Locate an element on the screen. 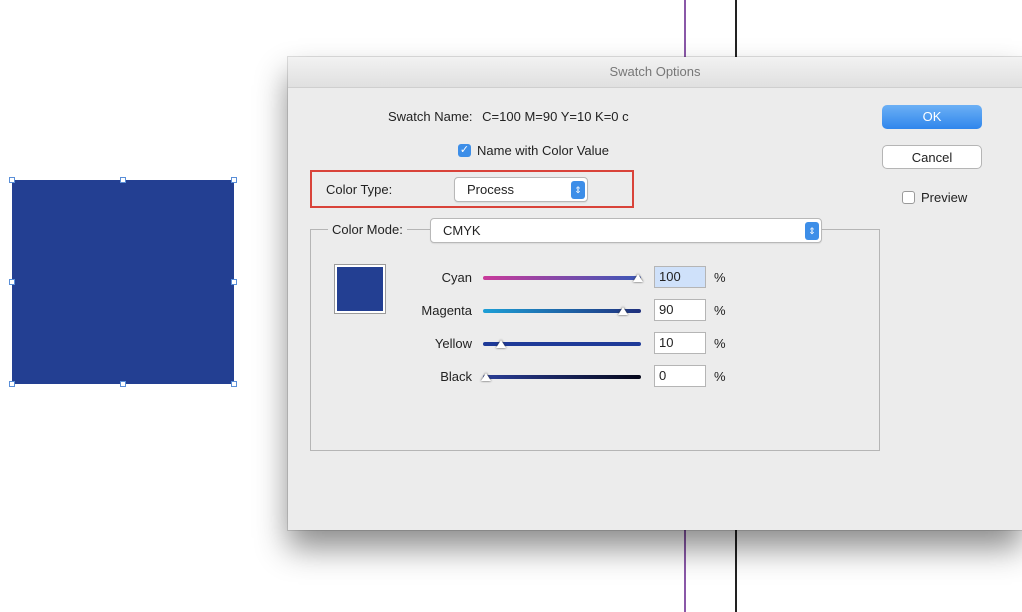 Image resolution: width=1022 pixels, height=612 pixels. ok-button: OK is located at coordinates (932, 117).